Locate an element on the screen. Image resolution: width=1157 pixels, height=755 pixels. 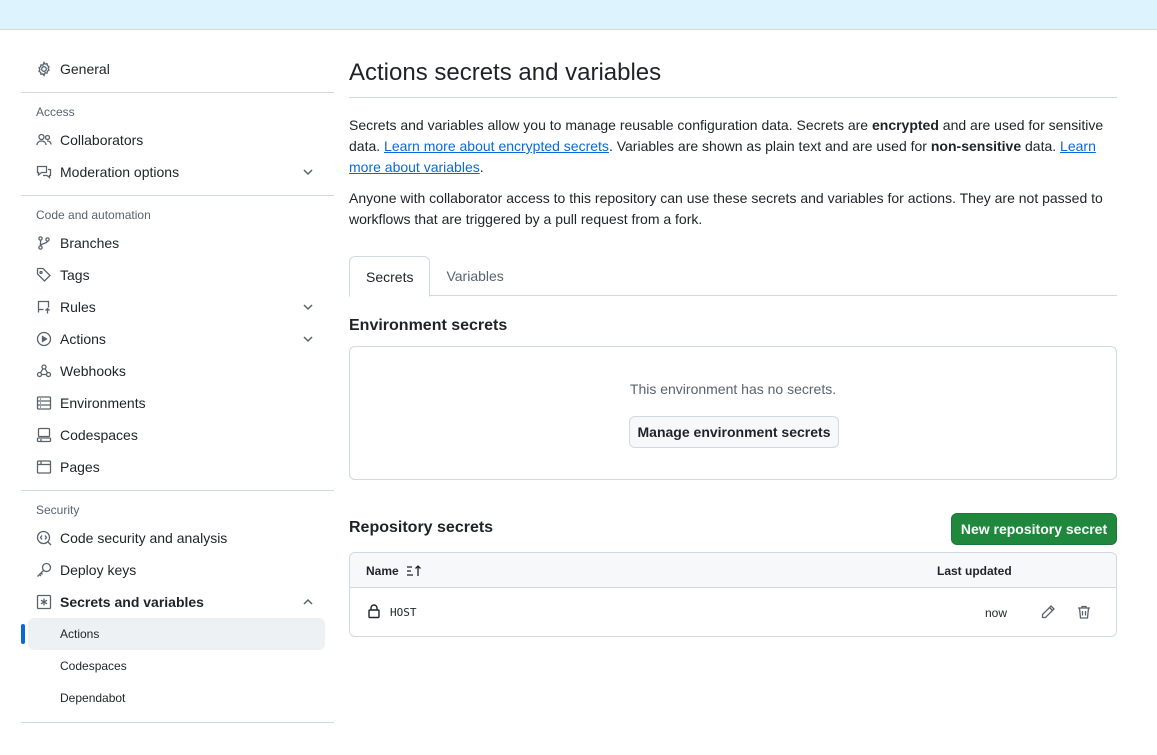
sidebar-item-environments: Environments is located at coordinates (177, 403).